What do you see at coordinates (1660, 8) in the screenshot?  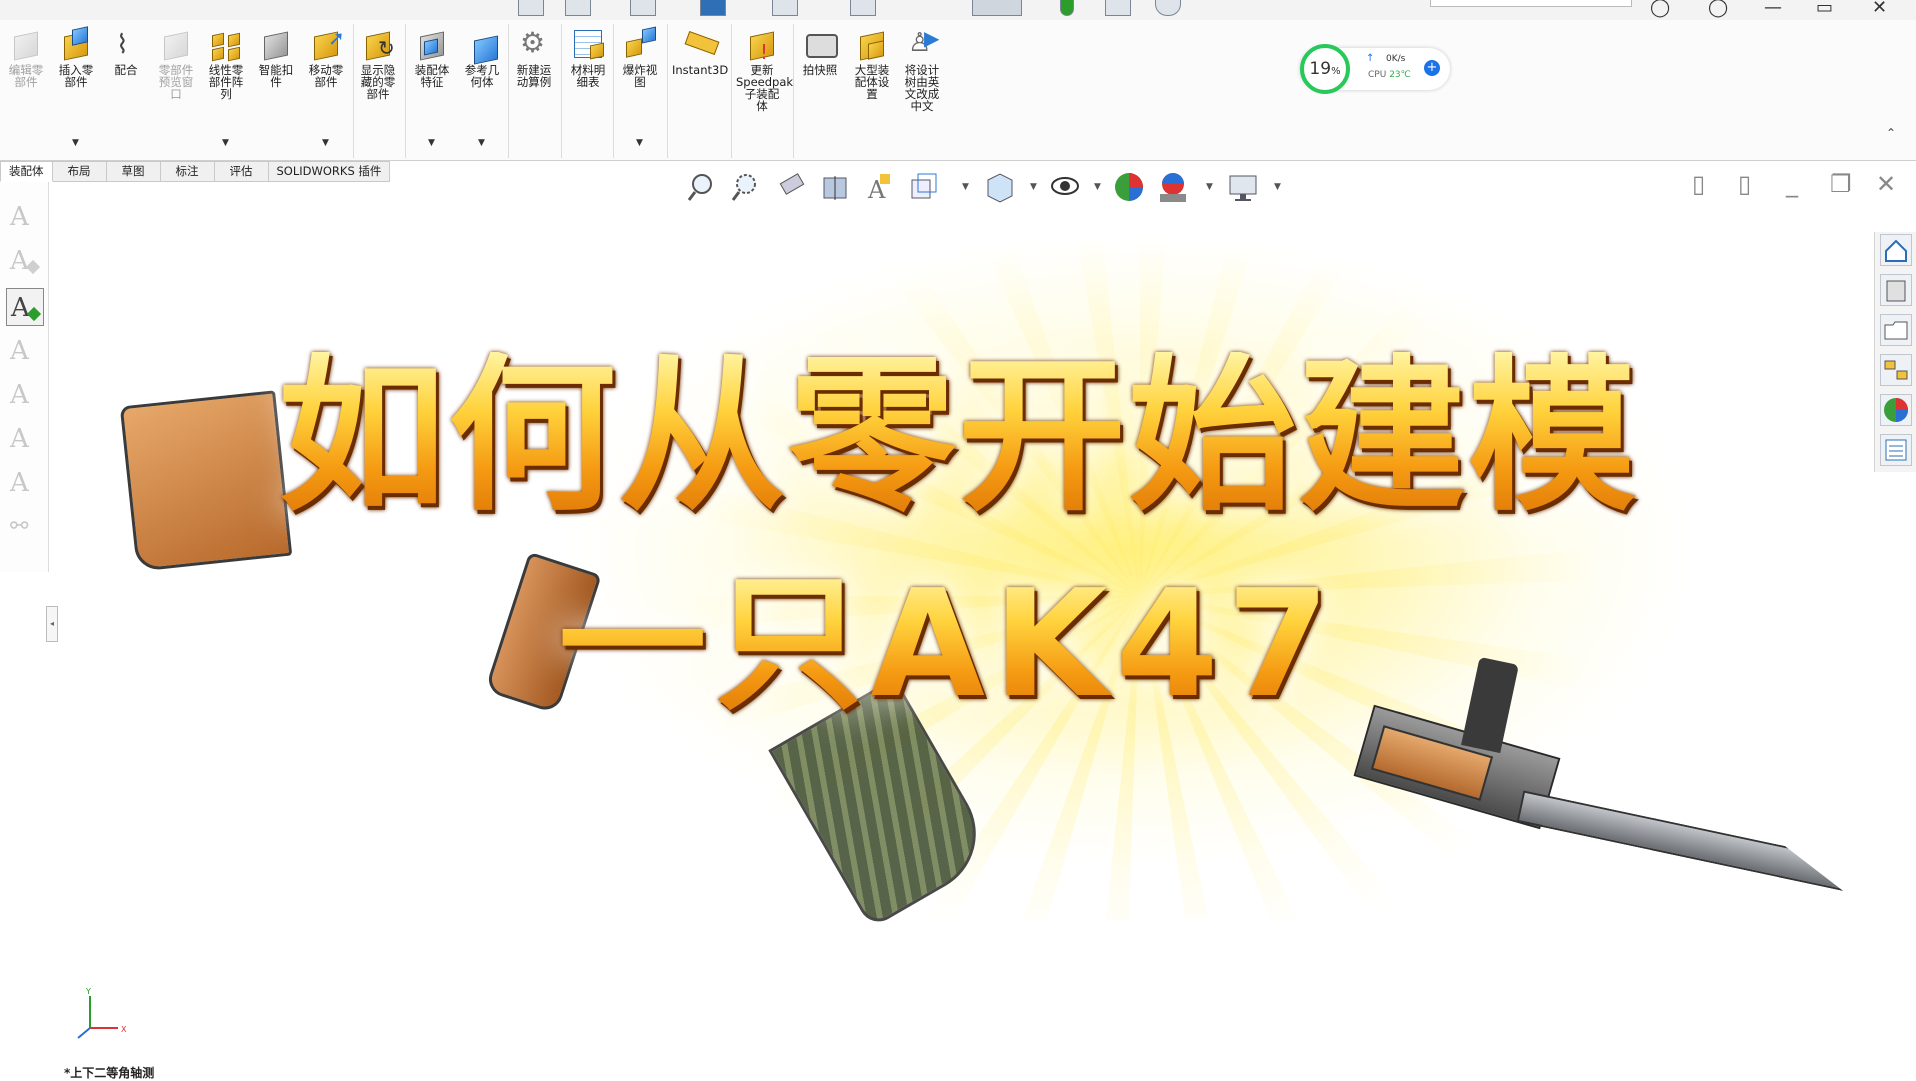 I see `user-icon: ◯` at bounding box center [1660, 8].